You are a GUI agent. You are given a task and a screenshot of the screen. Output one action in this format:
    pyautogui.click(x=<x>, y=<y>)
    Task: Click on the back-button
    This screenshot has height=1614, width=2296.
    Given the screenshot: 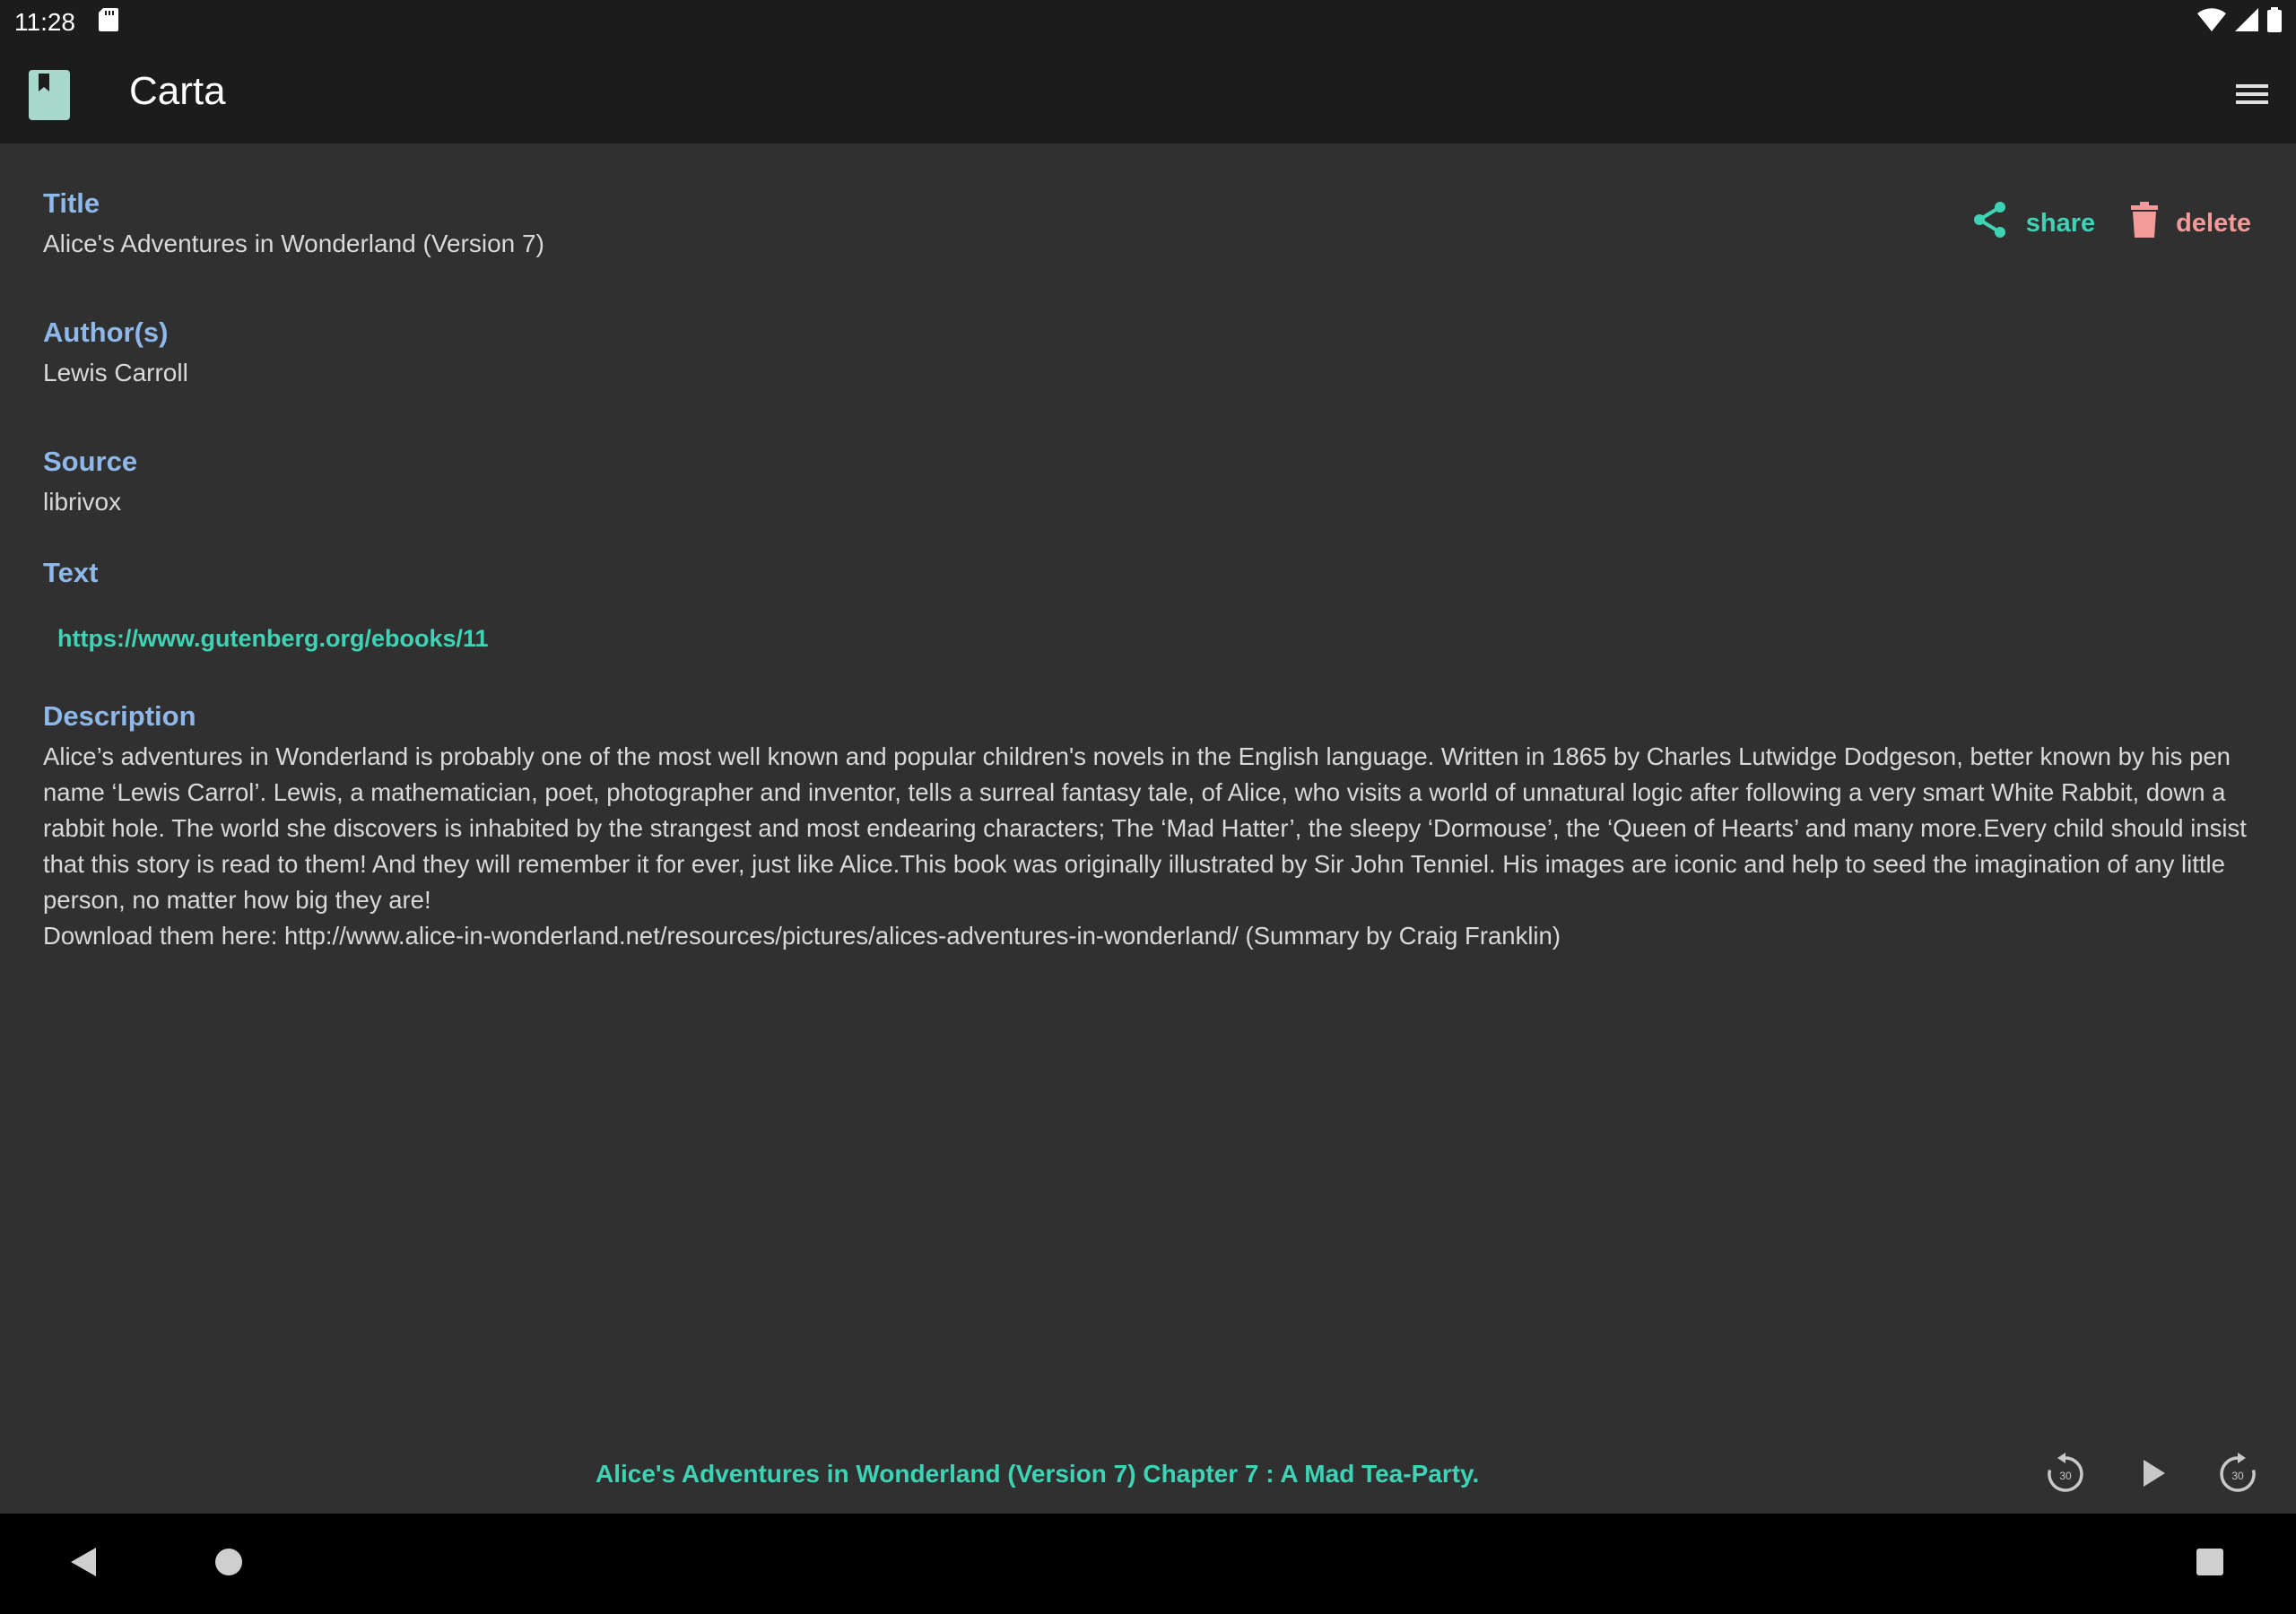 What is the action you would take?
    pyautogui.click(x=84, y=1563)
    